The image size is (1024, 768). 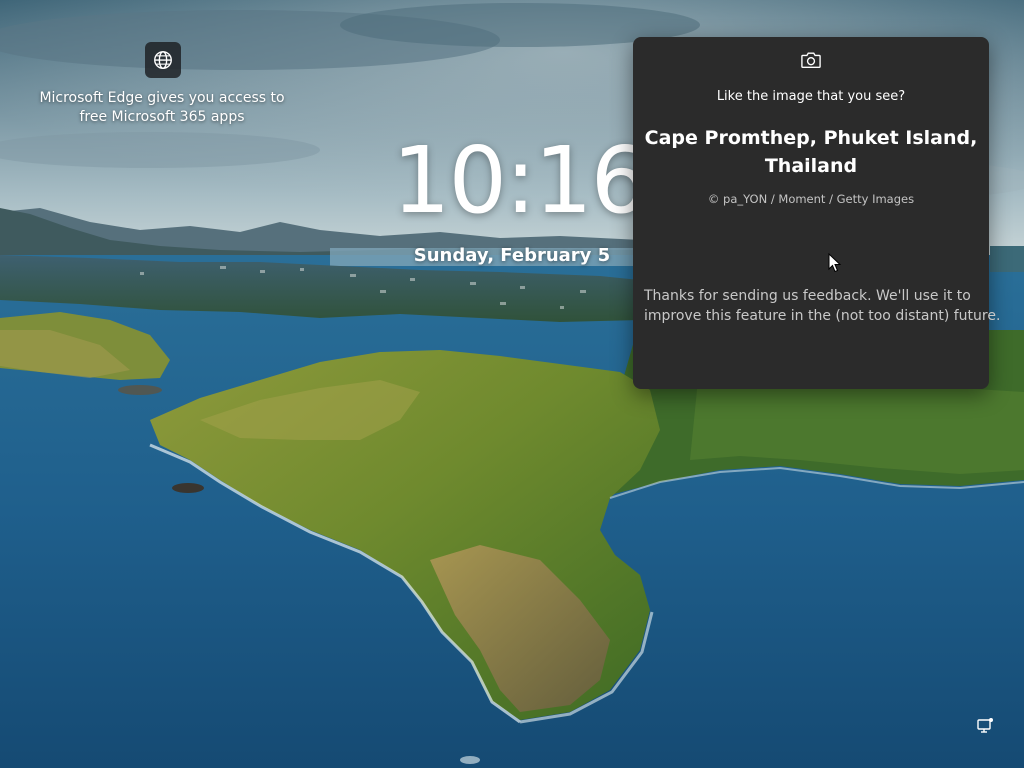 What do you see at coordinates (520, 180) in the screenshot?
I see `clock-time: 10:16` at bounding box center [520, 180].